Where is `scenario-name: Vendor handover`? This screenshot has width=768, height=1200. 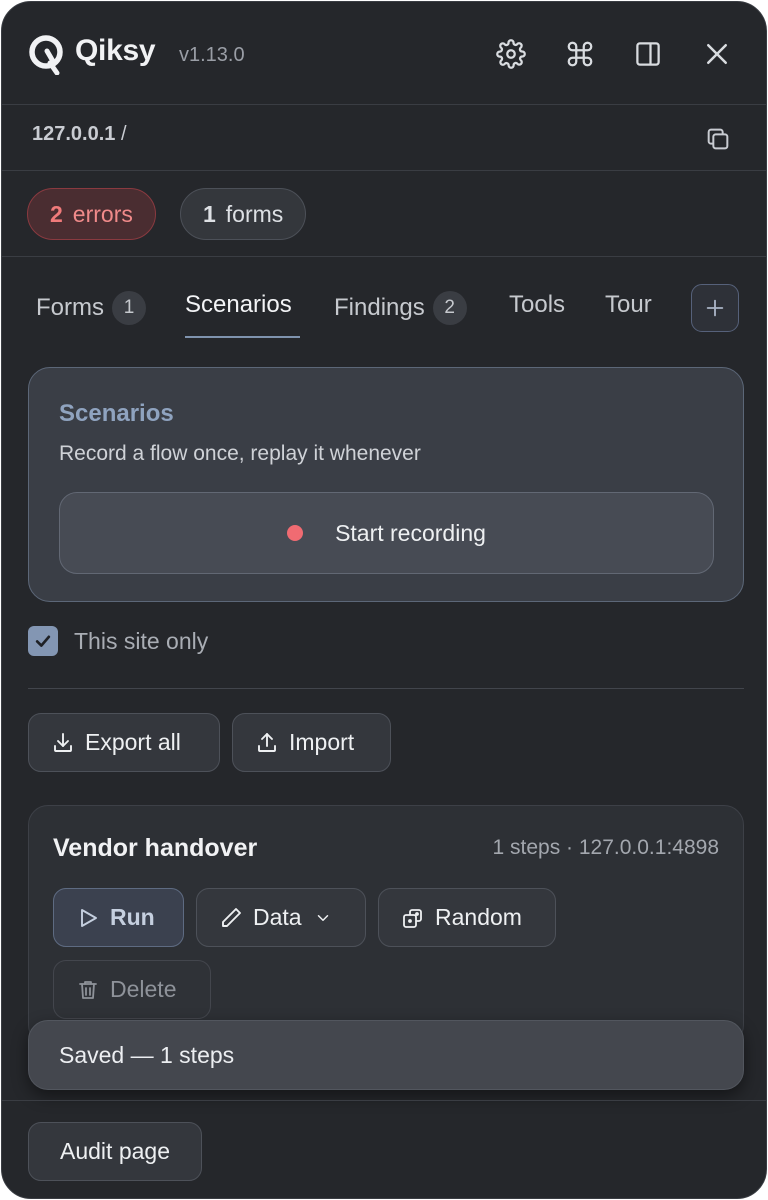
scenario-name: Vendor handover is located at coordinates (155, 848).